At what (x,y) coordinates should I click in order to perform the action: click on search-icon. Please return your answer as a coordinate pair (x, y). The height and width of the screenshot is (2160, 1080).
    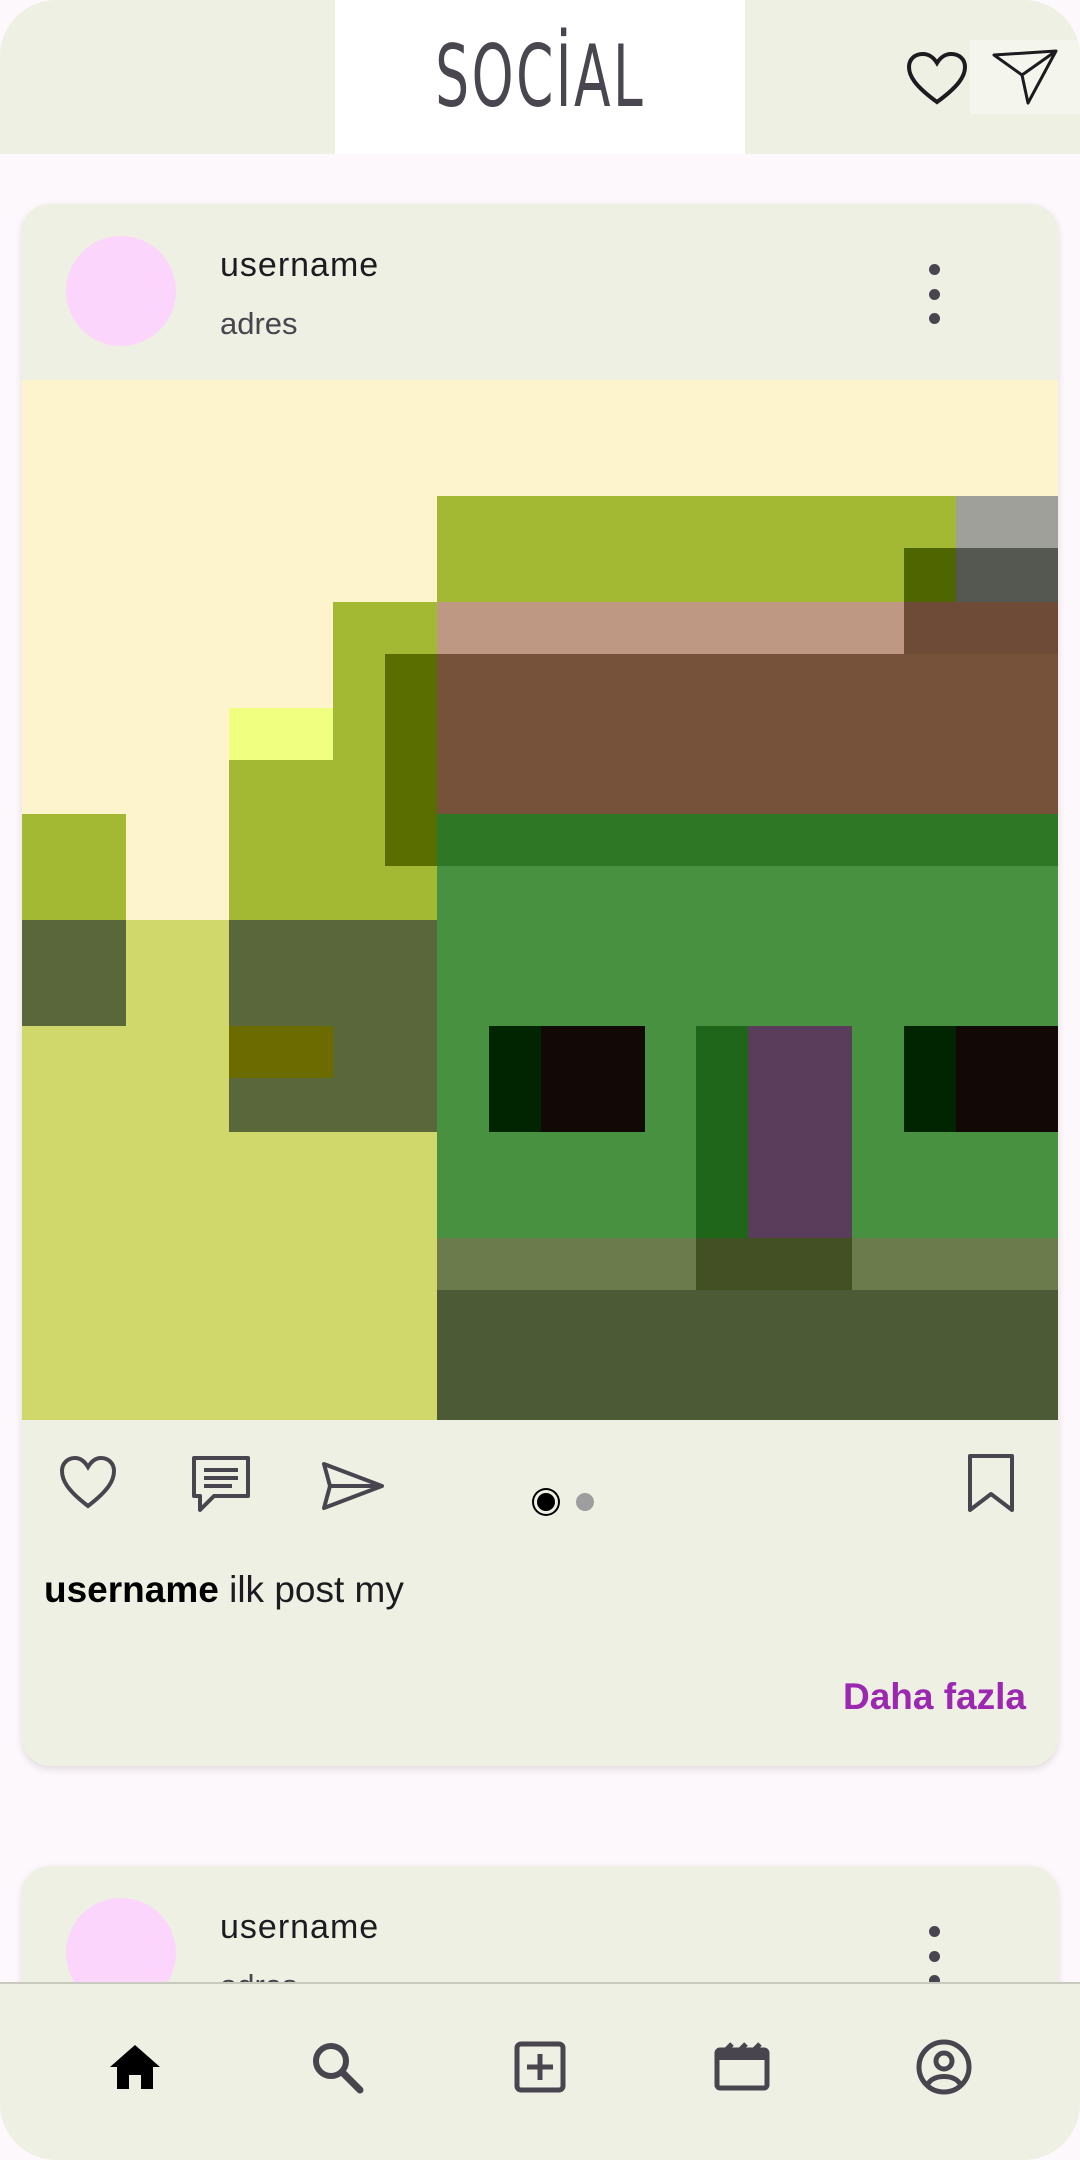
    Looking at the image, I should click on (337, 2067).